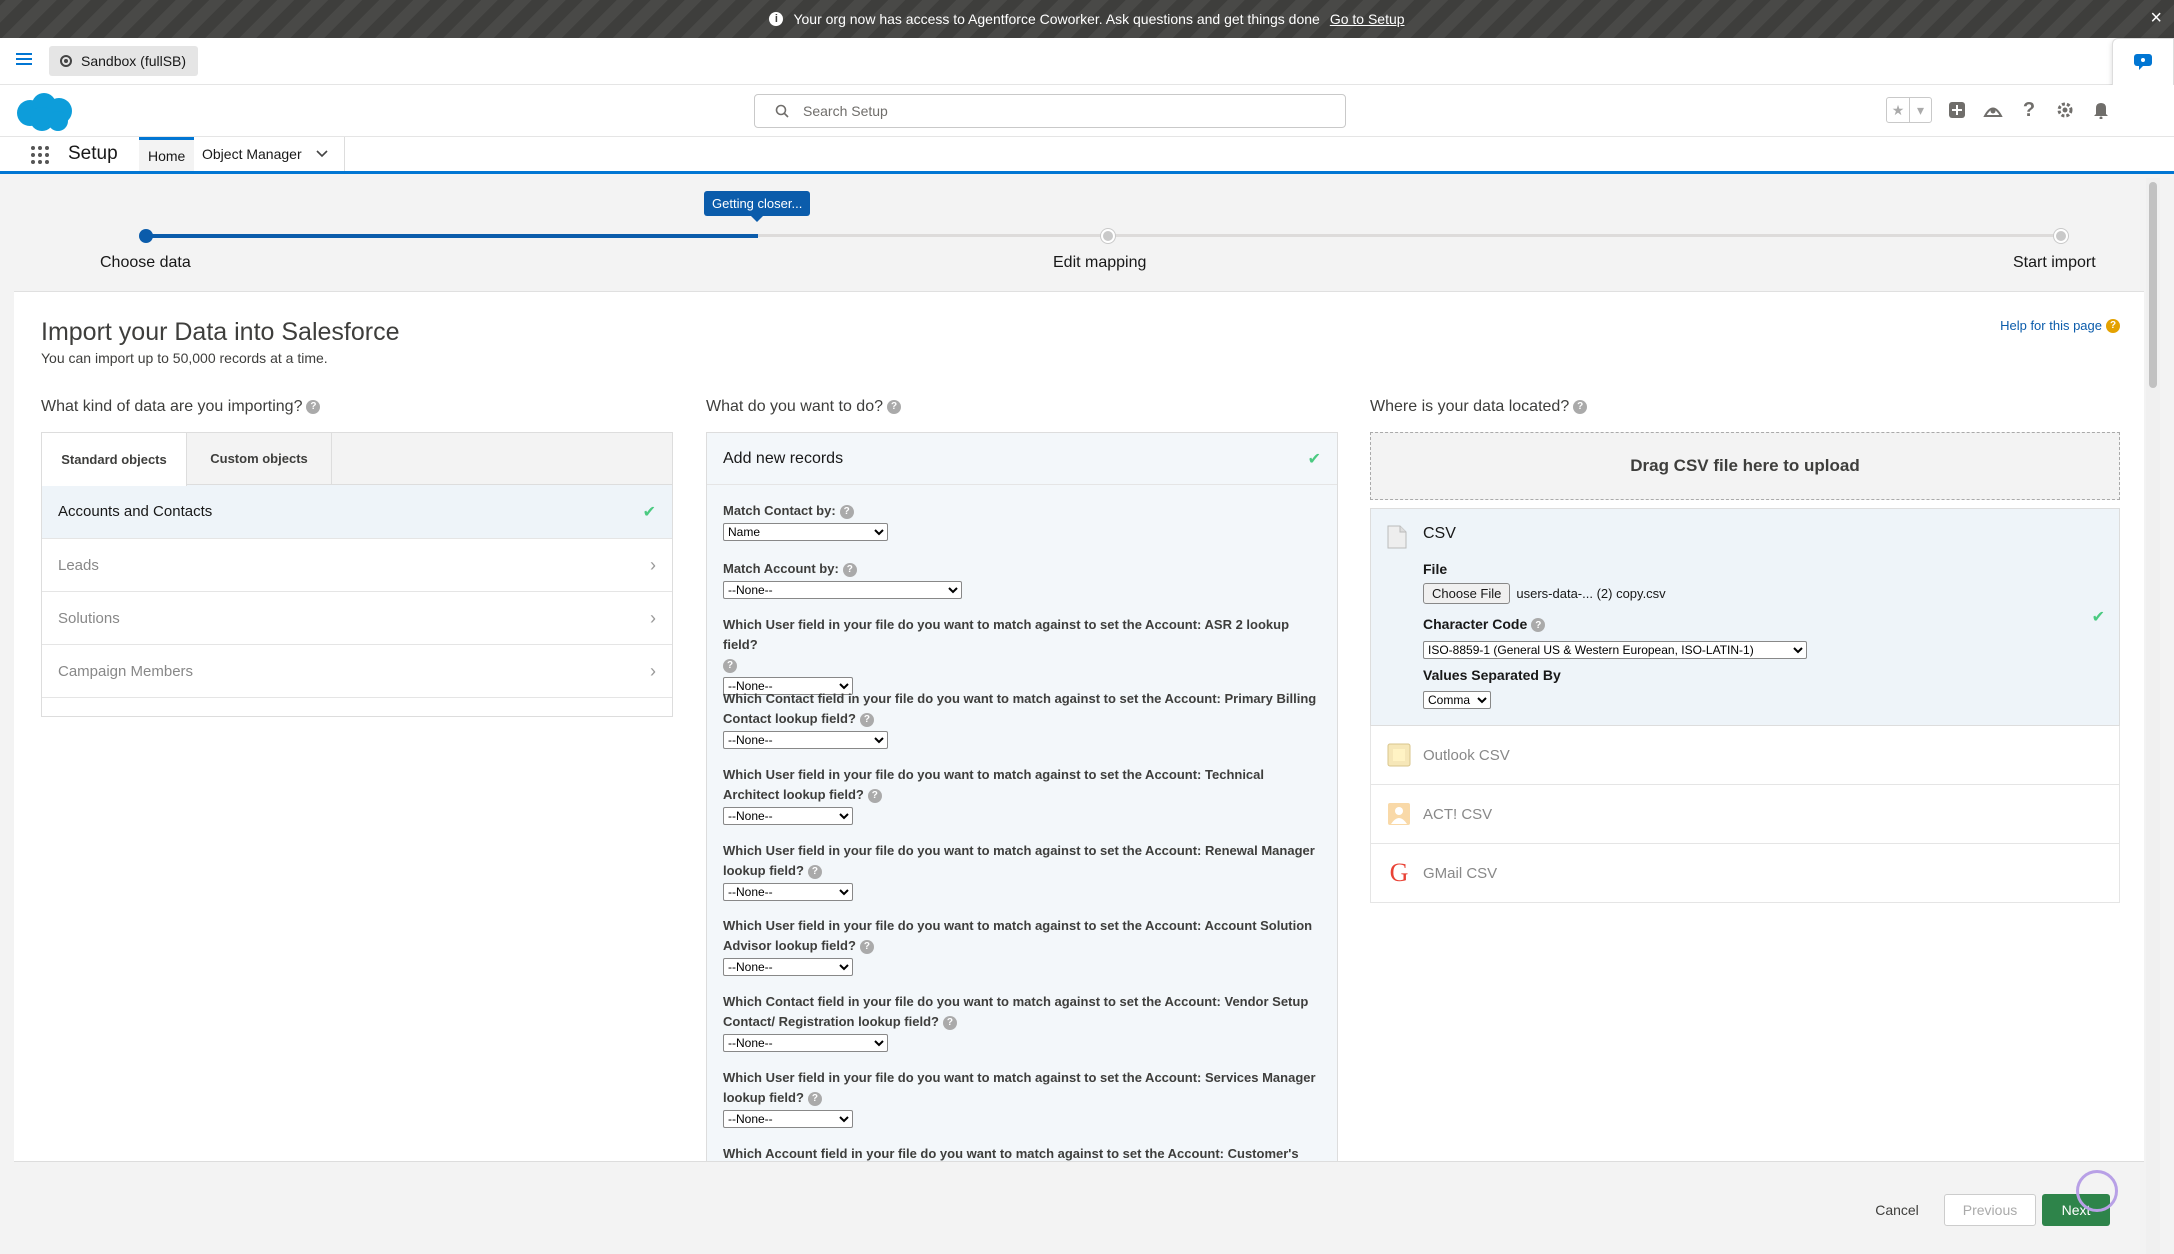  What do you see at coordinates (172, 406) in the screenshot?
I see `data-type-heading-label: What kind of data are you importing?` at bounding box center [172, 406].